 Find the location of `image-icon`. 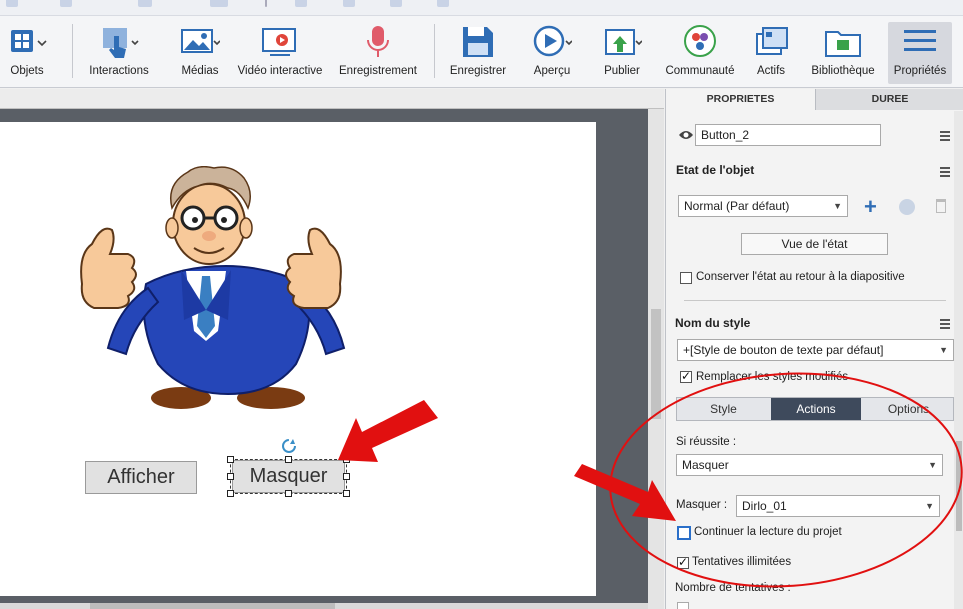

image-icon is located at coordinates (200, 42).